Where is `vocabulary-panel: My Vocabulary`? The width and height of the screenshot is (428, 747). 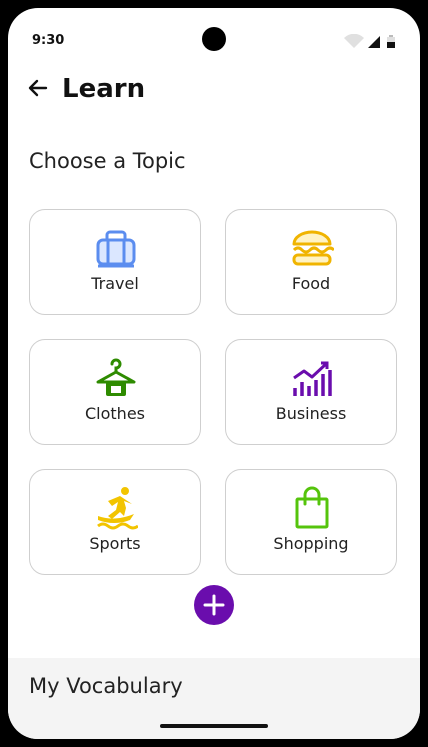 vocabulary-panel: My Vocabulary is located at coordinates (214, 698).